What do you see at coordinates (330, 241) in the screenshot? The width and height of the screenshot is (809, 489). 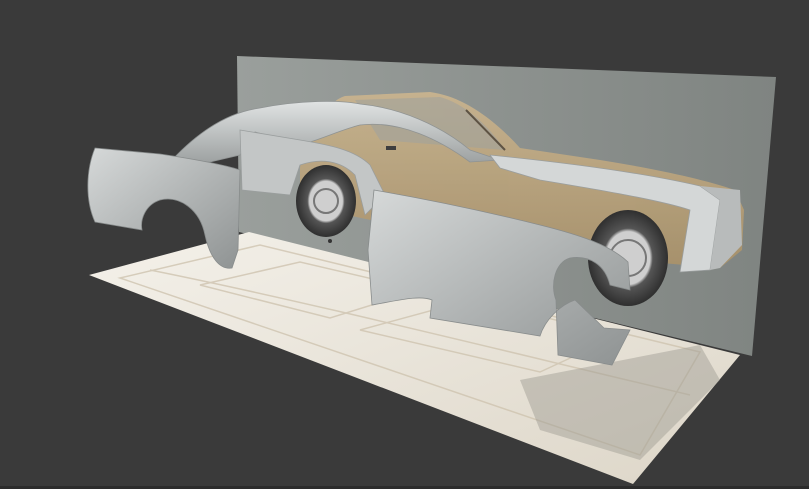 I see `origin-marker` at bounding box center [330, 241].